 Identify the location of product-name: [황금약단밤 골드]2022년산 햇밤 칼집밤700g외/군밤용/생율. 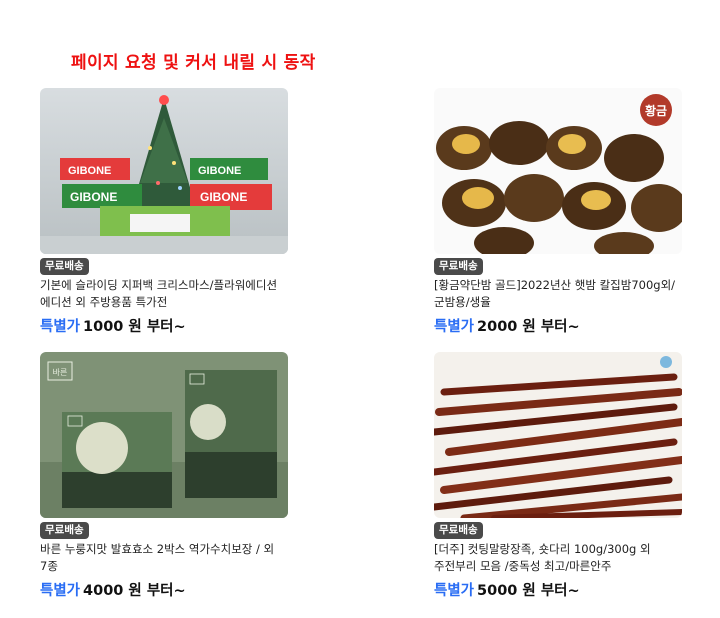
(560, 294).